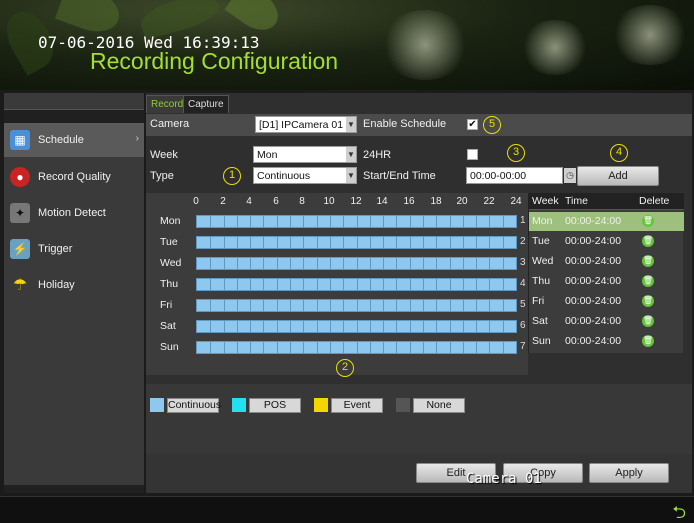 The width and height of the screenshot is (694, 523). Describe the element at coordinates (541, 341) in the screenshot. I see `week-cell: Sun` at that location.